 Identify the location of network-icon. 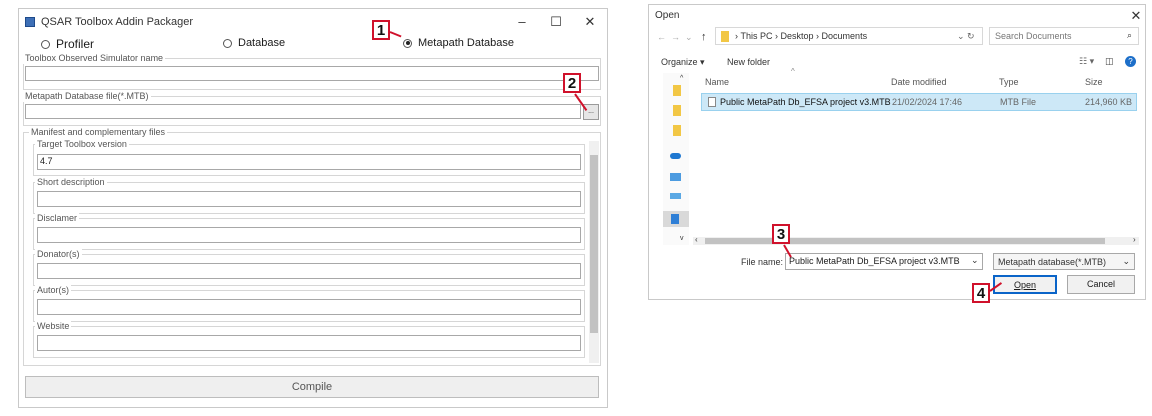
(675, 219).